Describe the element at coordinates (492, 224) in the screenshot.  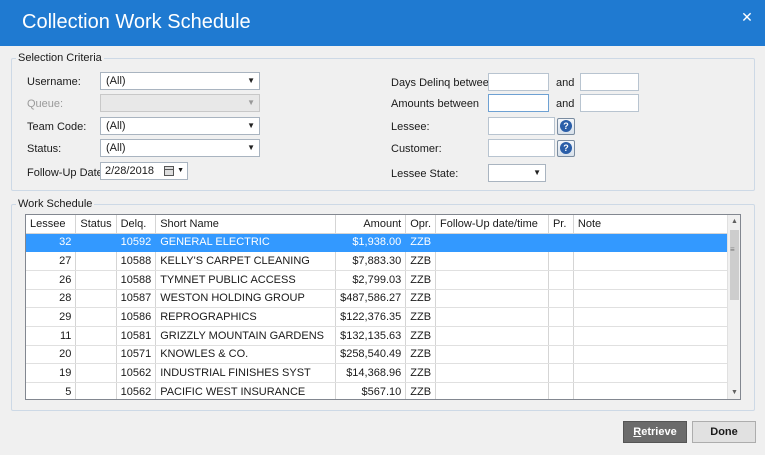
I see `column-header-followup: Follow-Up date/time` at that location.